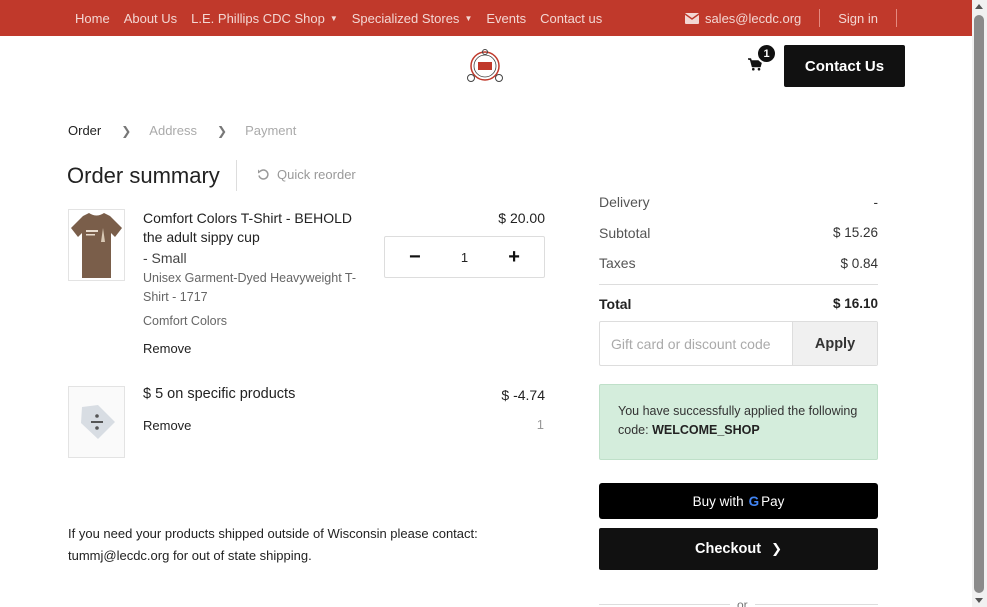 This screenshot has height=607, width=987. I want to click on taxes-label: Taxes, so click(617, 263).